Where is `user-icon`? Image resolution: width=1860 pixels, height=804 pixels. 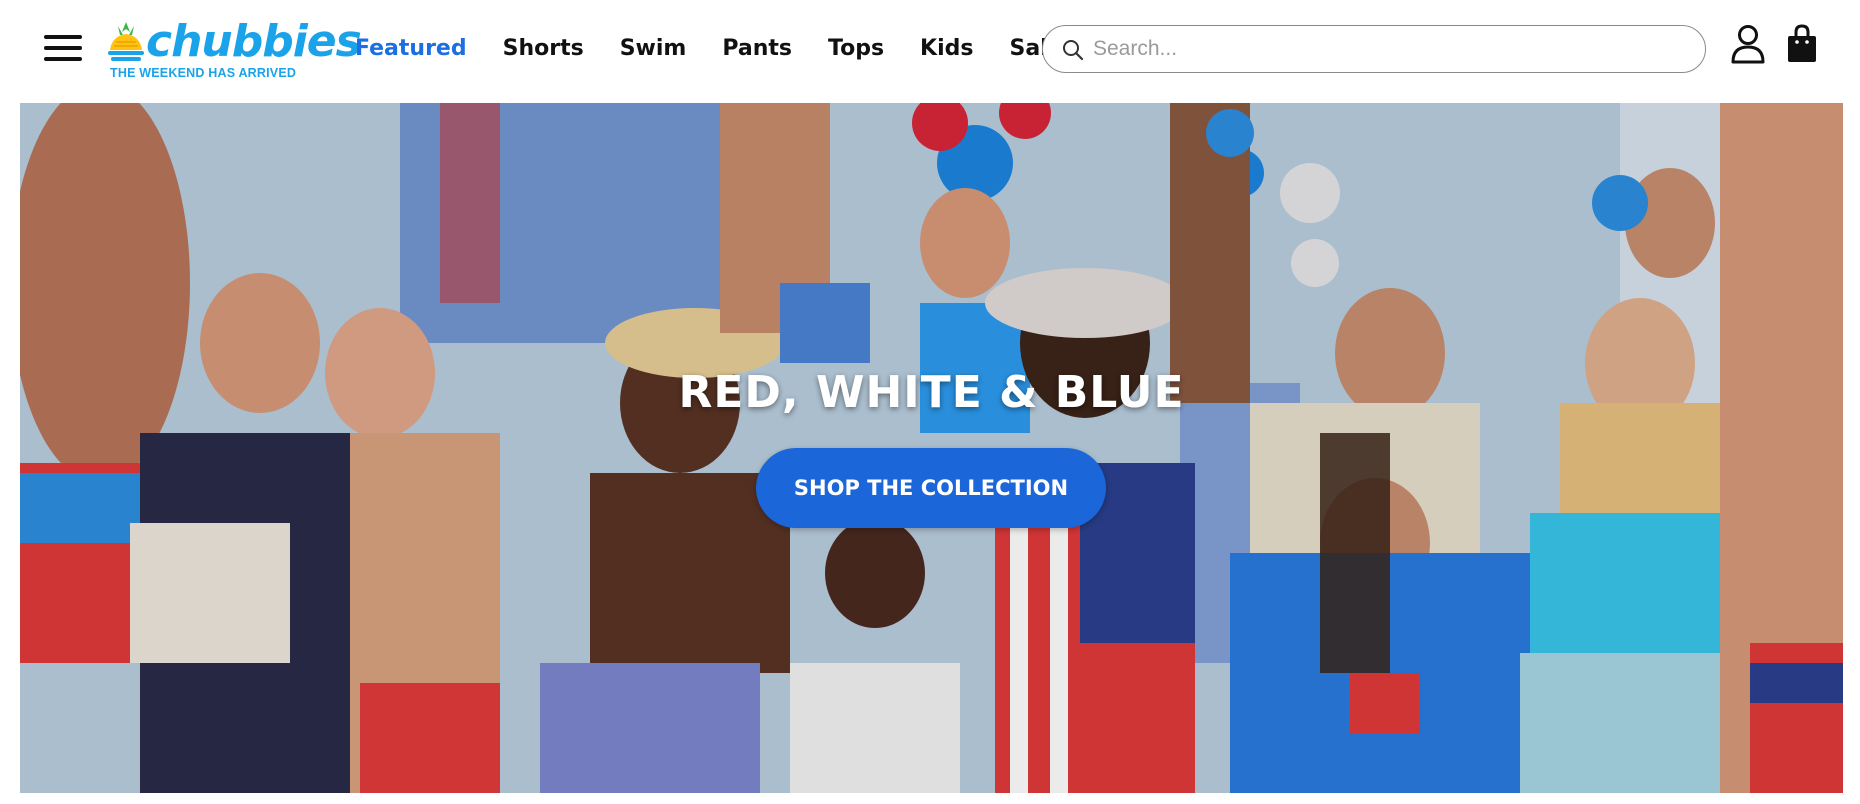
user-icon is located at coordinates (1748, 44).